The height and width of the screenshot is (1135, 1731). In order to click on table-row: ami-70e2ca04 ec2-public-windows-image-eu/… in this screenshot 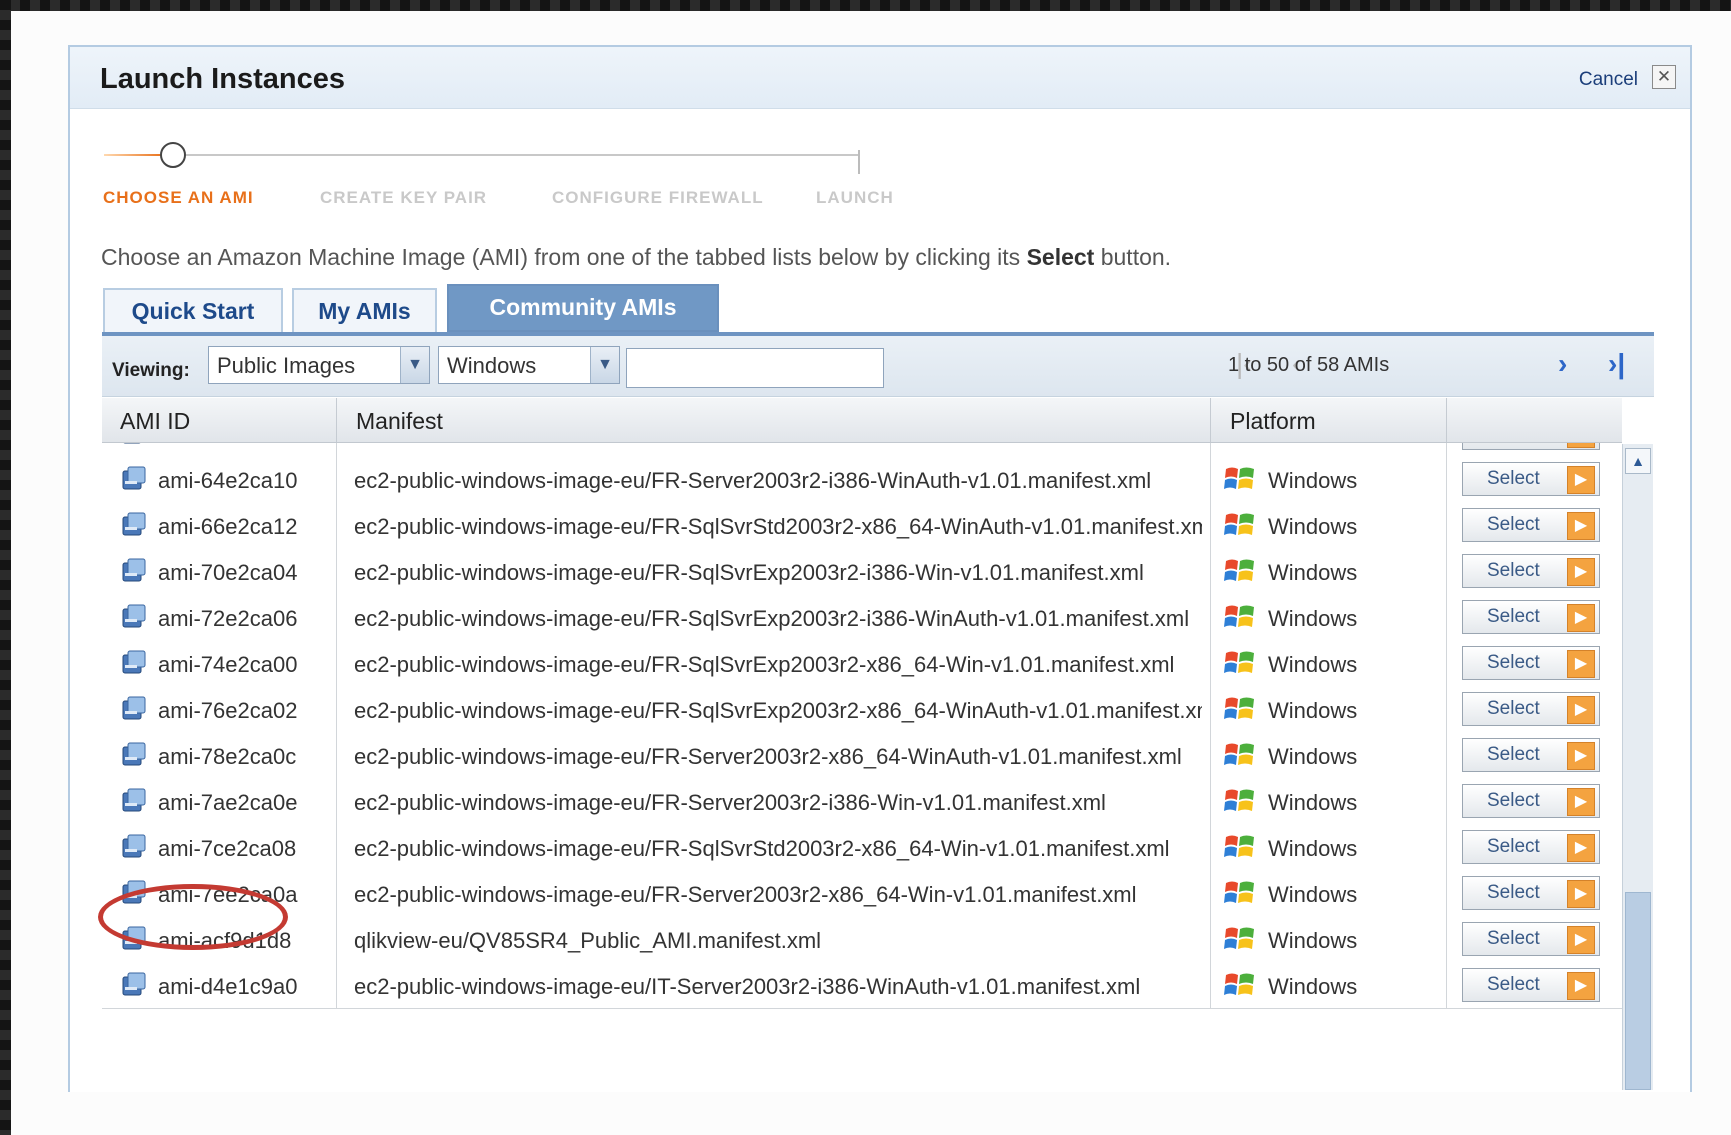, I will do `click(862, 571)`.